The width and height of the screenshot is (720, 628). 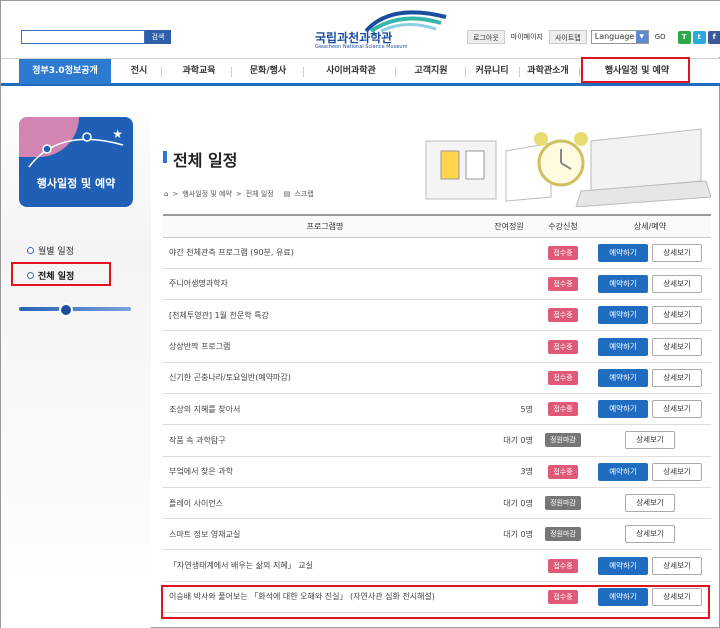 What do you see at coordinates (509, 472) in the screenshot?
I see `remaining-seats: 3명` at bounding box center [509, 472].